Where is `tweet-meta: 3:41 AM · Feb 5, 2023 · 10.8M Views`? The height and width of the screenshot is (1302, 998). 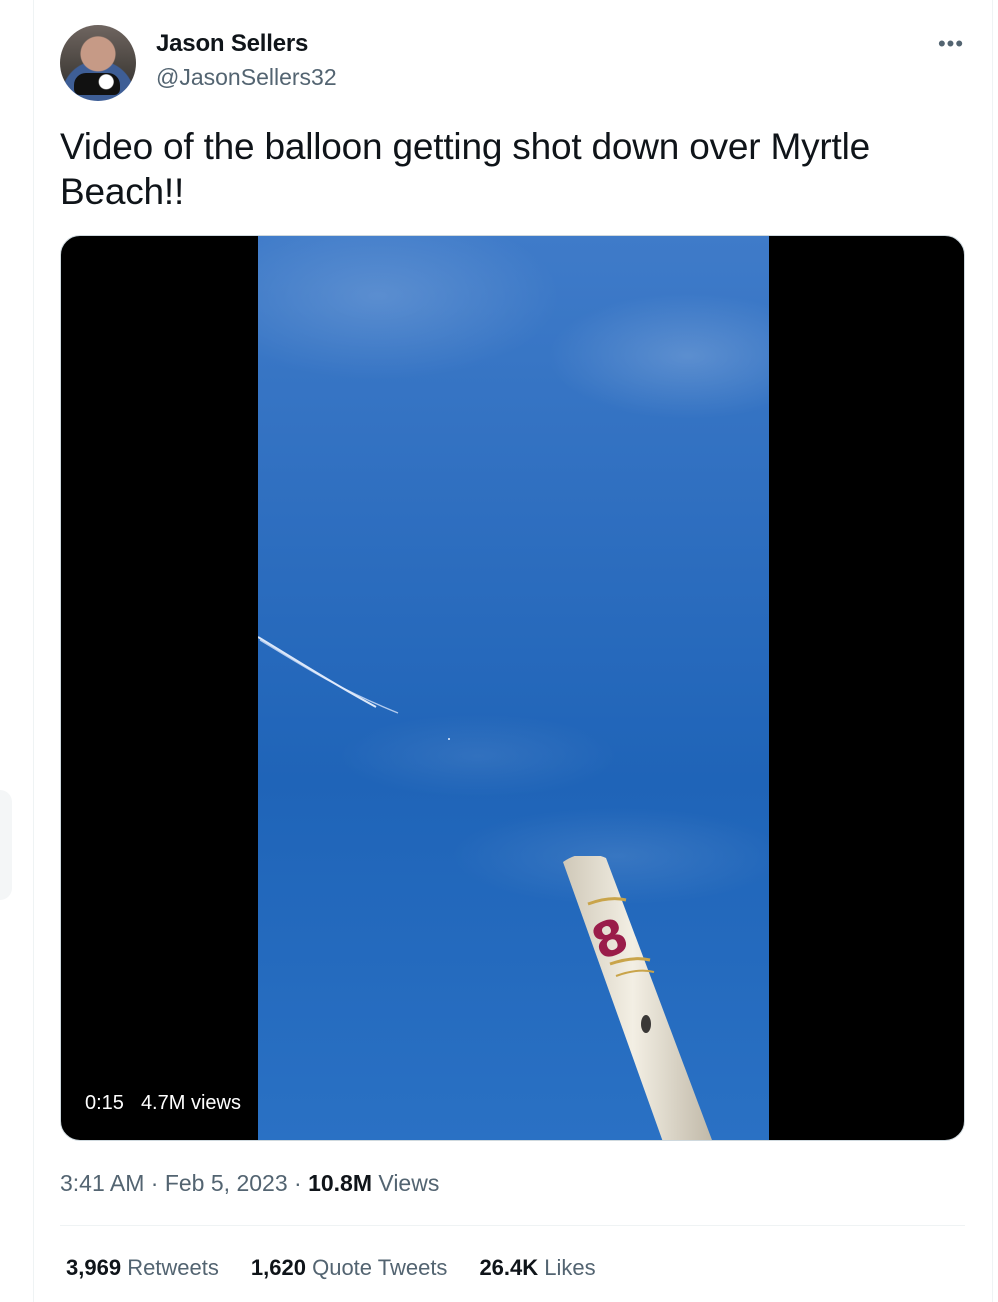 tweet-meta: 3:41 AM · Feb 5, 2023 · 10.8M Views is located at coordinates (249, 1183).